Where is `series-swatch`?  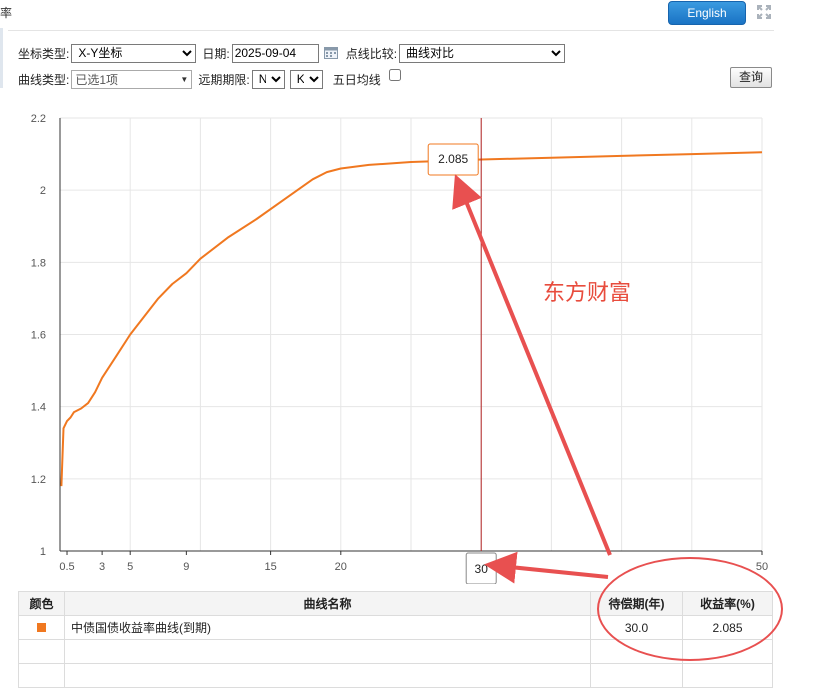
series-swatch is located at coordinates (41, 627).